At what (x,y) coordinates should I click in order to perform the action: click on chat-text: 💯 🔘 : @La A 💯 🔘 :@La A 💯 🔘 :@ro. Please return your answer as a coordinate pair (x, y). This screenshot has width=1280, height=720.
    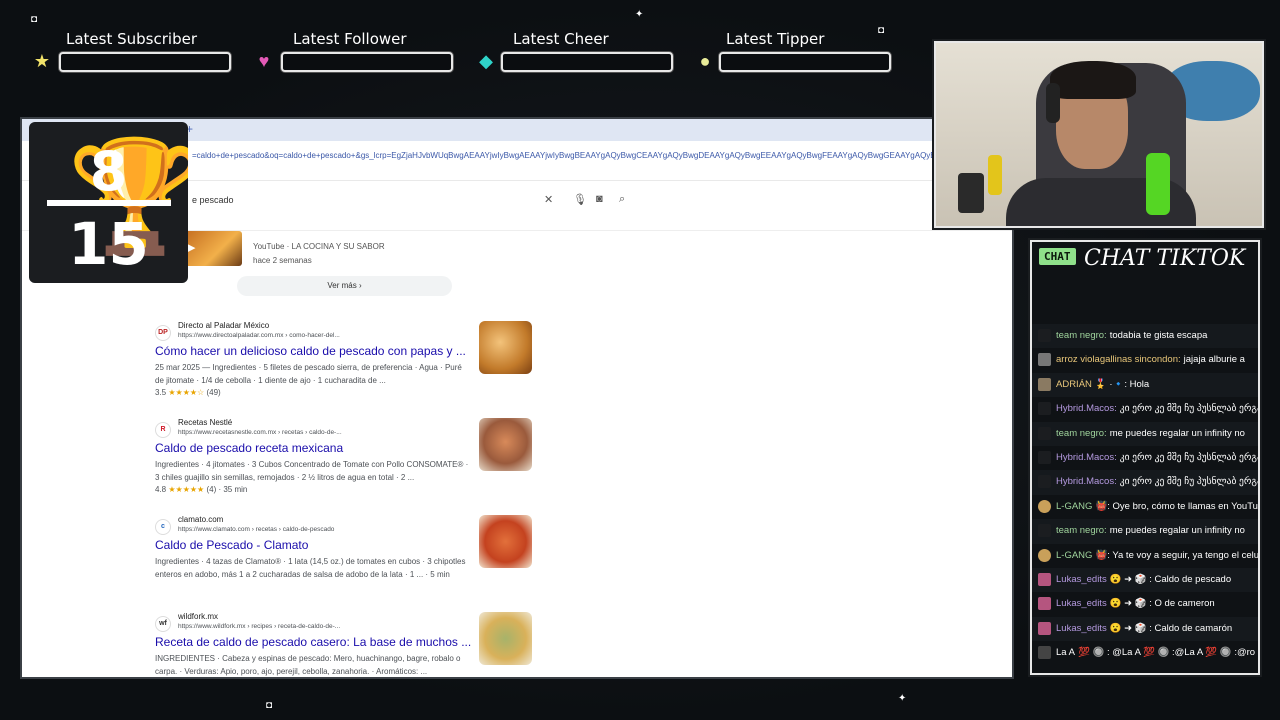
    Looking at the image, I should click on (1167, 653).